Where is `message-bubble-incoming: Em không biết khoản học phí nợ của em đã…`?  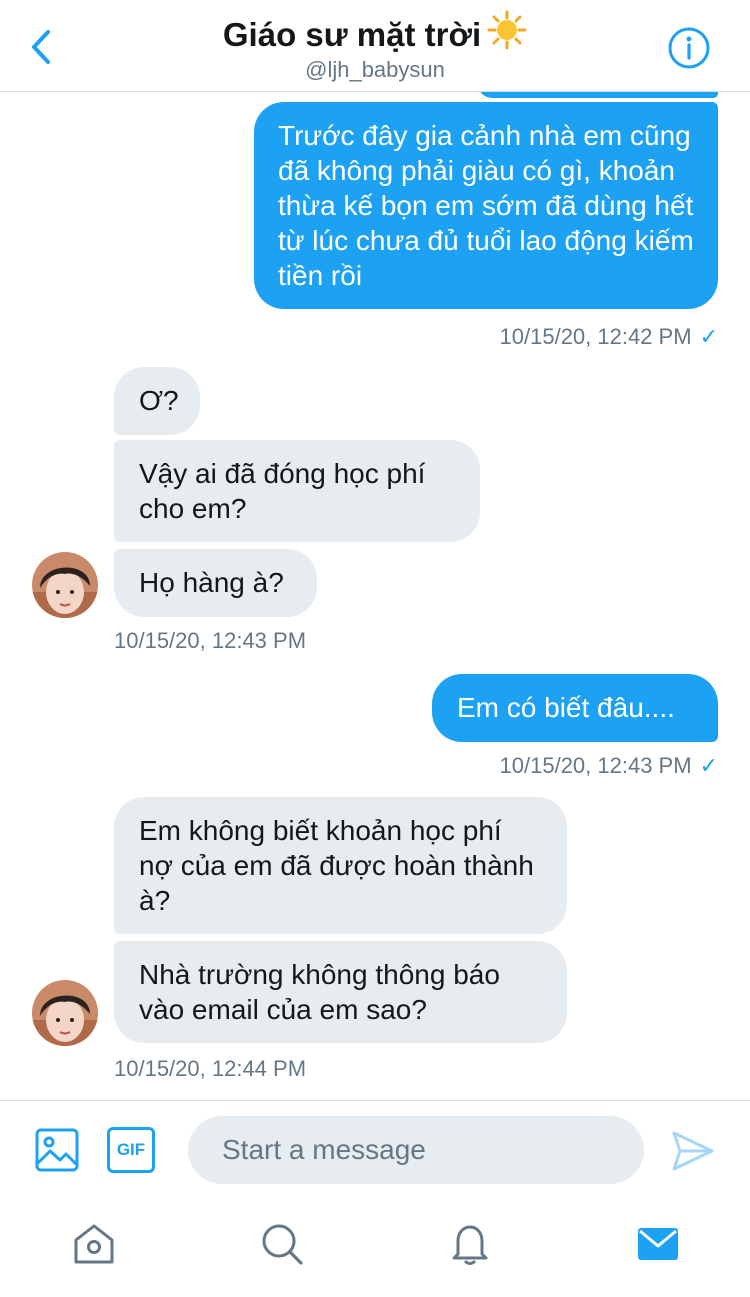
message-bubble-incoming: Em không biết khoản học phí nợ của em đã… is located at coordinates (340, 865).